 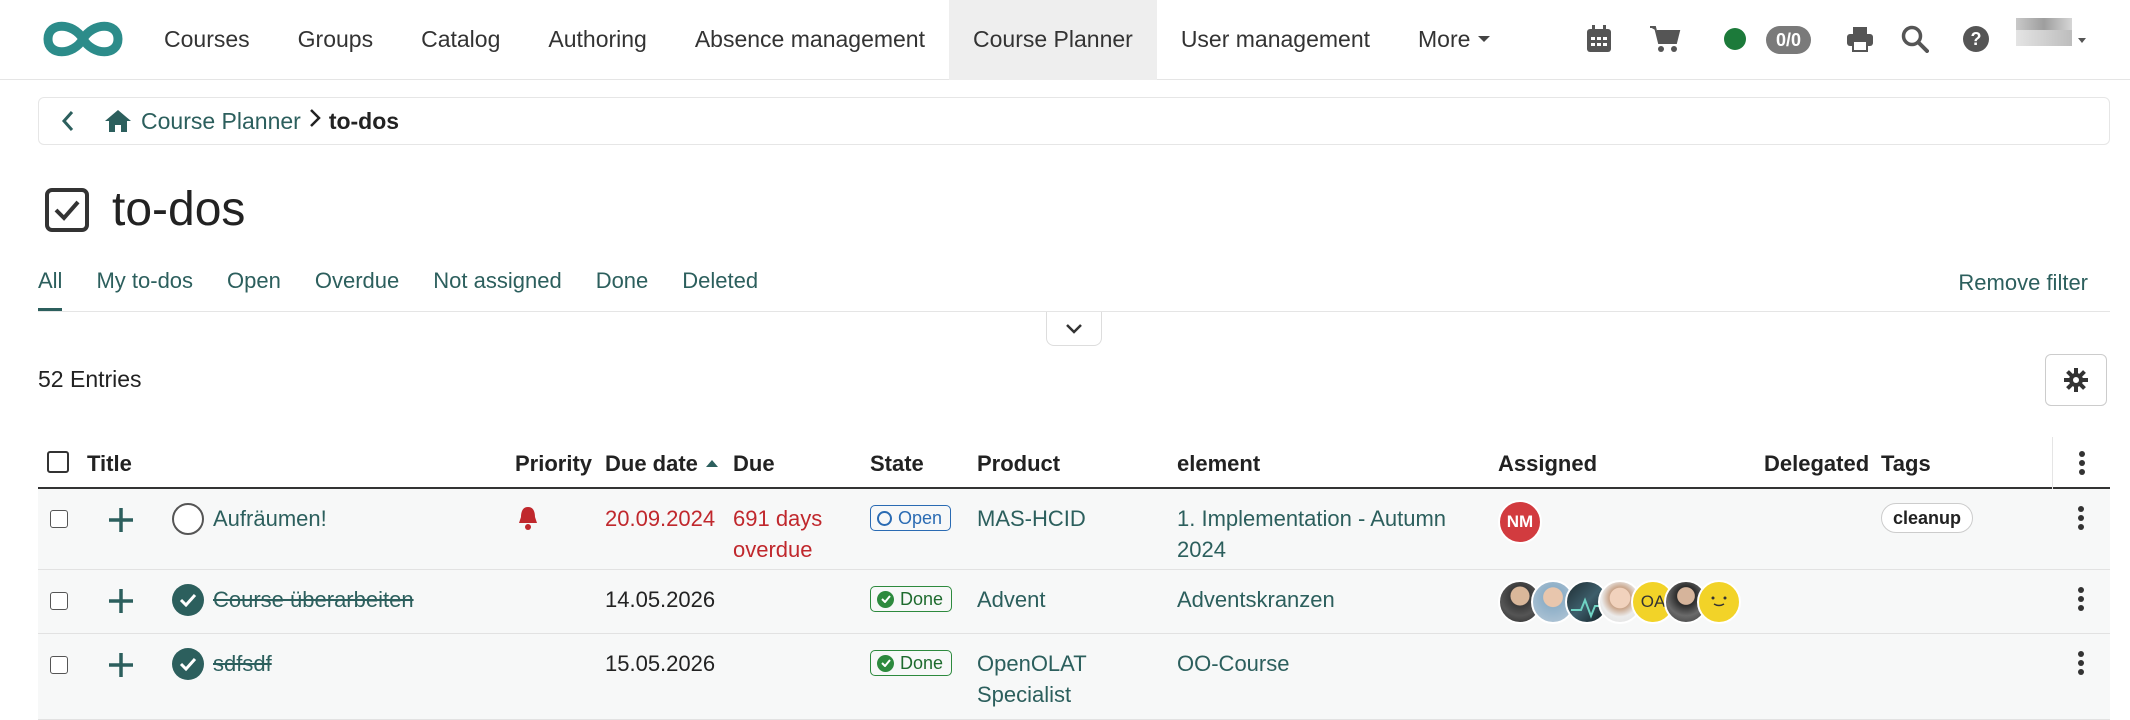 What do you see at coordinates (67, 209) in the screenshot?
I see `checkbox-checked-icon` at bounding box center [67, 209].